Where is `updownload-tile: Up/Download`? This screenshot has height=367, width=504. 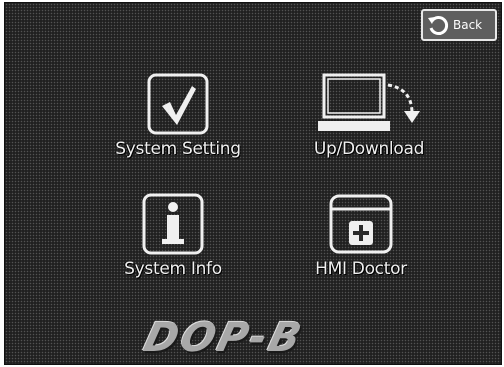 updownload-tile: Up/Download is located at coordinates (369, 116).